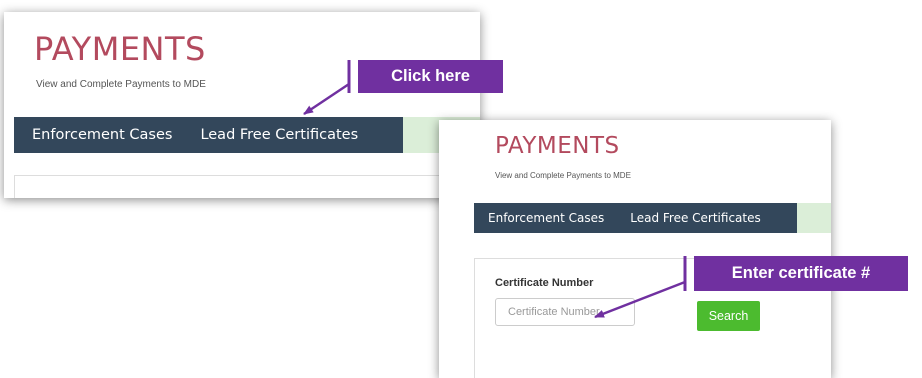 This screenshot has height=378, width=922. Describe the element at coordinates (544, 283) in the screenshot. I see `certificate-number-label: Certificate Number` at that location.